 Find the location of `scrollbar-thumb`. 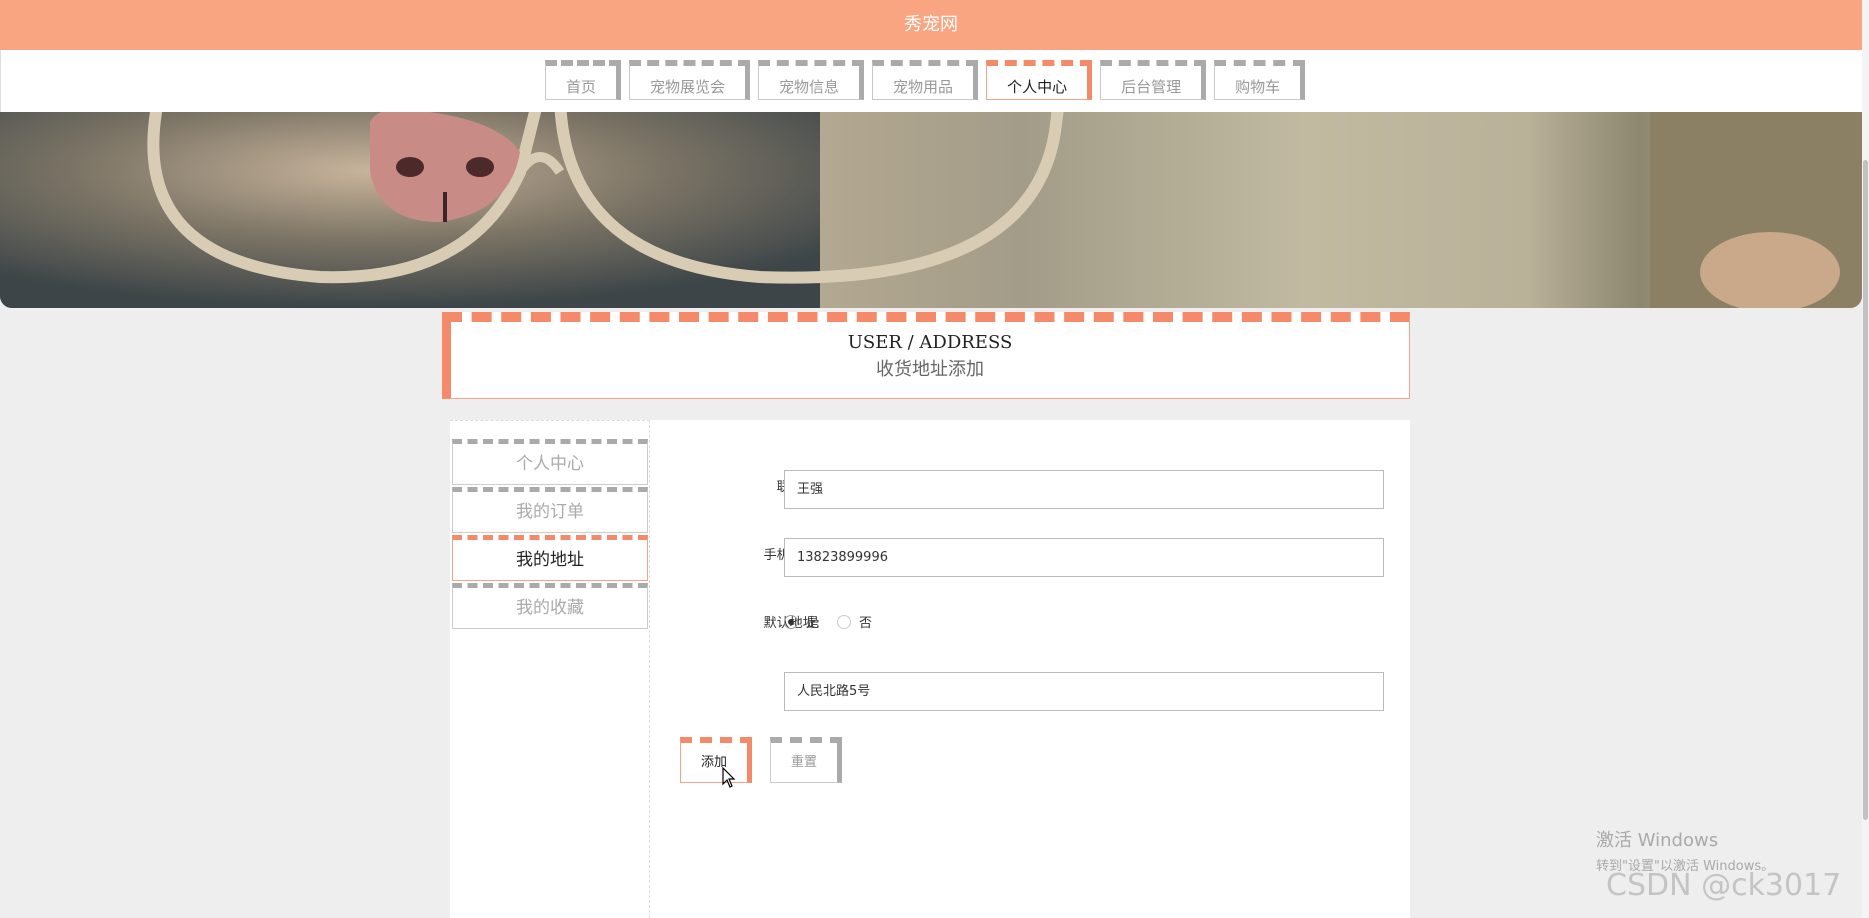

scrollbar-thumb is located at coordinates (1865, 490).